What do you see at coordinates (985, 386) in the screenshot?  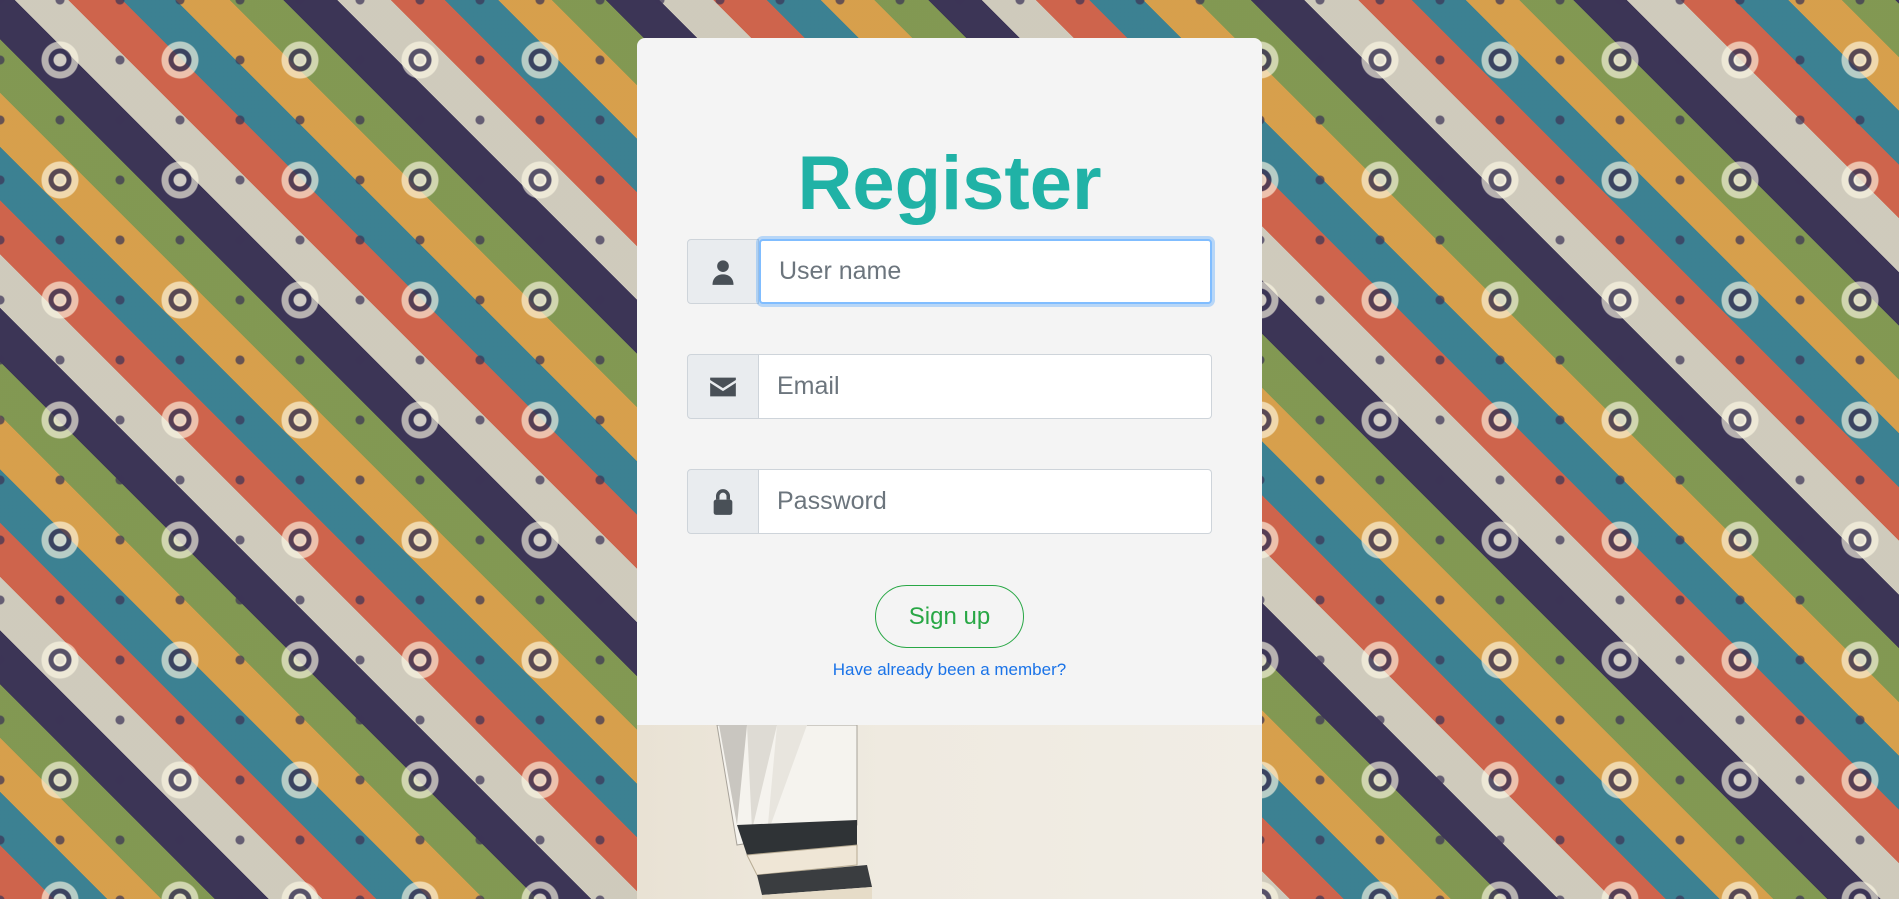 I see `email-input` at bounding box center [985, 386].